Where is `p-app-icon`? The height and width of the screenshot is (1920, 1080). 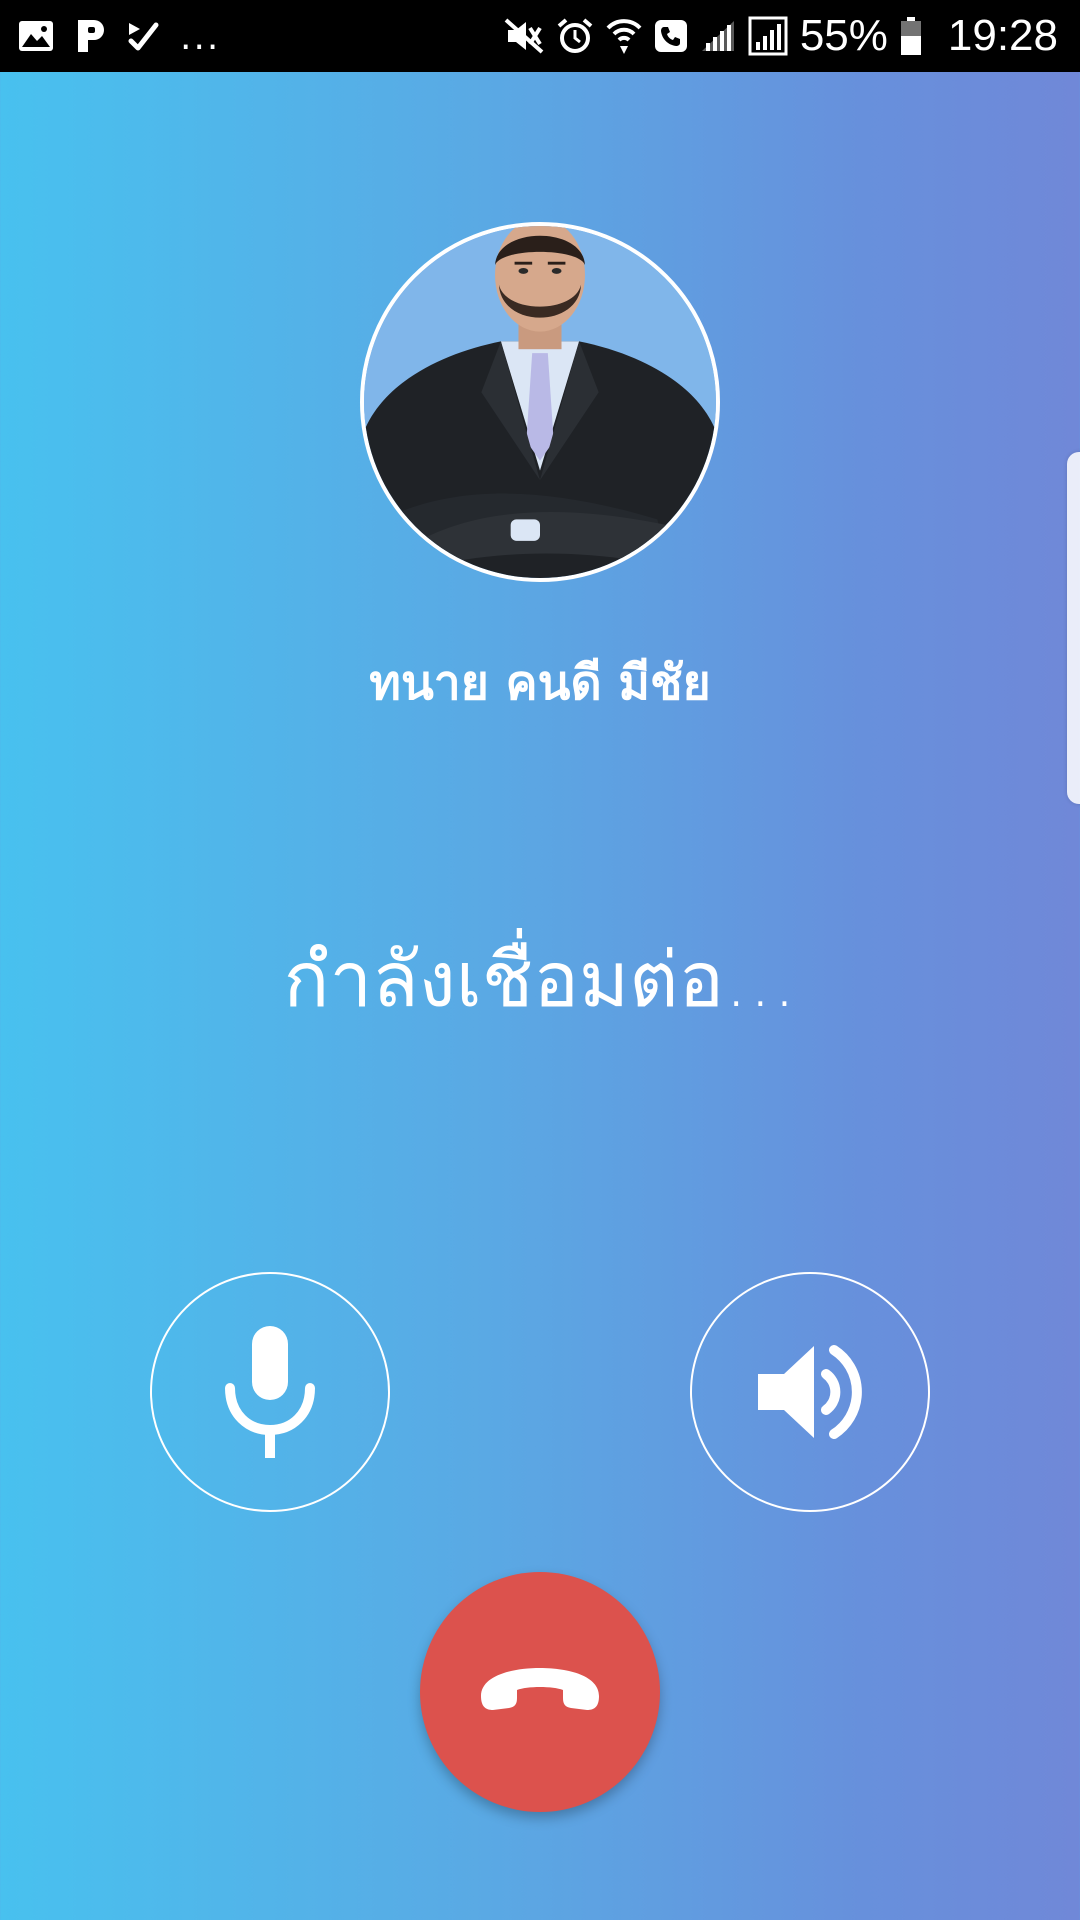 p-app-icon is located at coordinates (90, 36).